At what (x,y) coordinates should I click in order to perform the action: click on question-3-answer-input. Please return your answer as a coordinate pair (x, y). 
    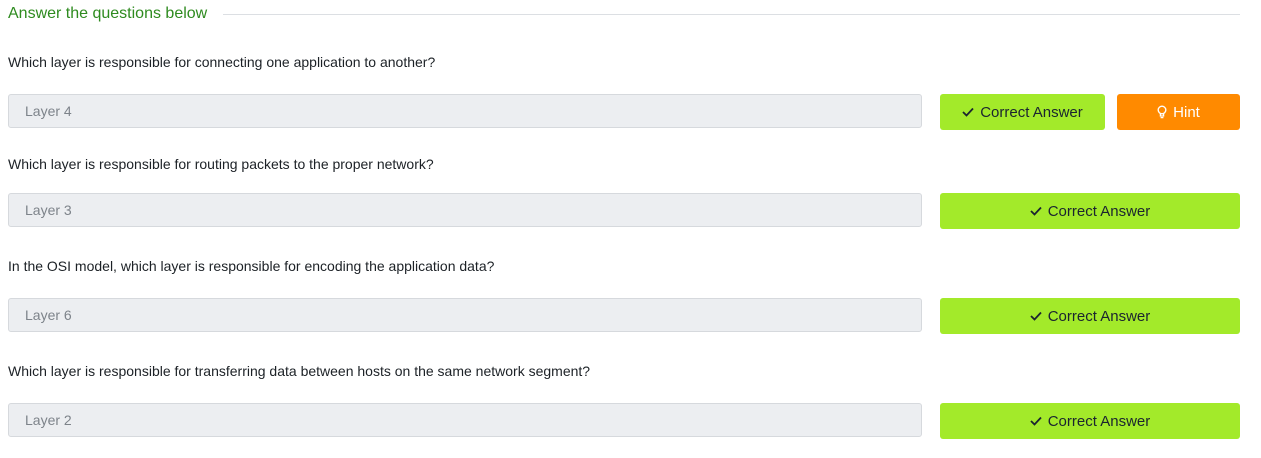
    Looking at the image, I should click on (465, 315).